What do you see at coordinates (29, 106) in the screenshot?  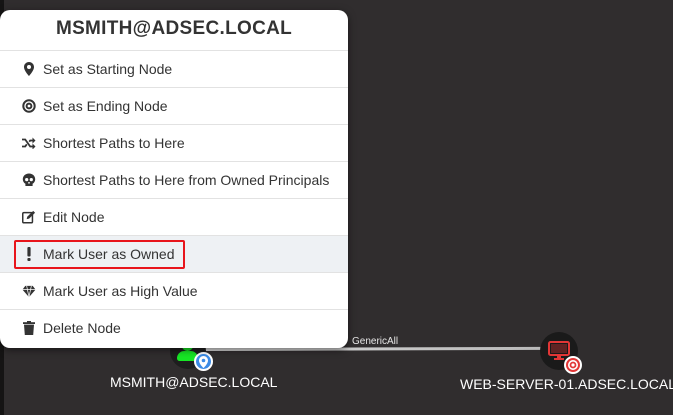 I see `target-icon` at bounding box center [29, 106].